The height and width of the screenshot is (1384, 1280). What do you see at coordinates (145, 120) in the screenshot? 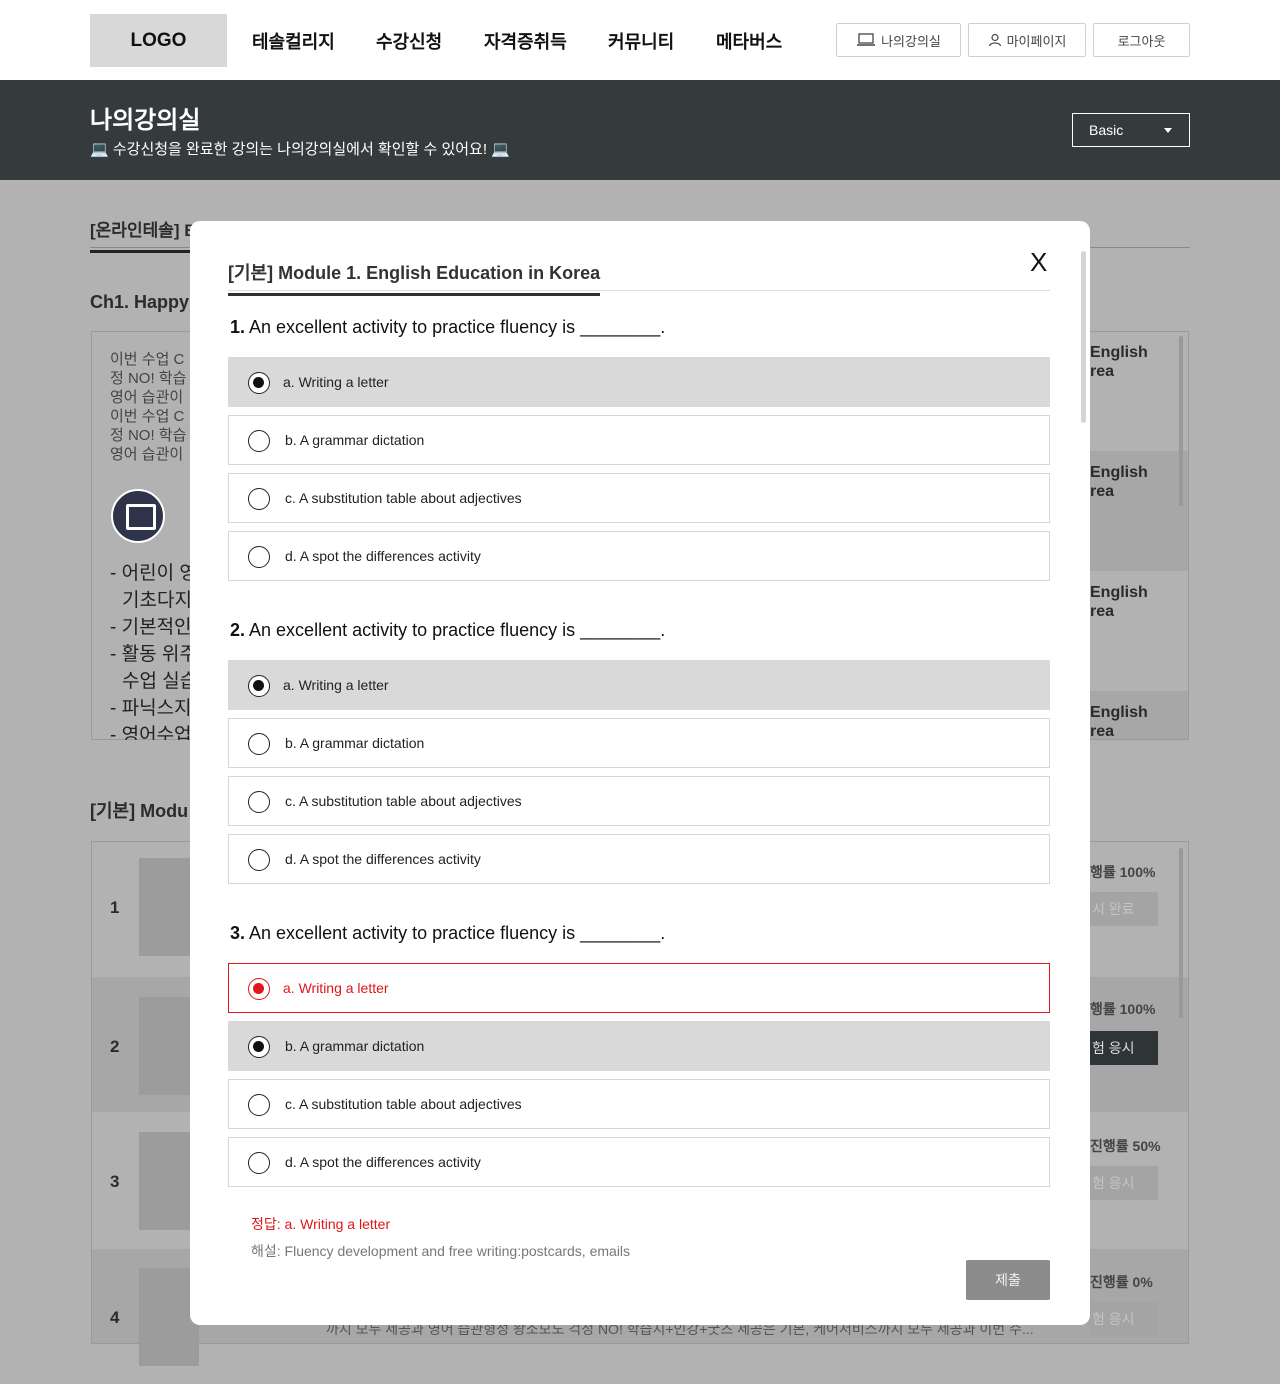
I see `page-title: 나의강의실` at bounding box center [145, 120].